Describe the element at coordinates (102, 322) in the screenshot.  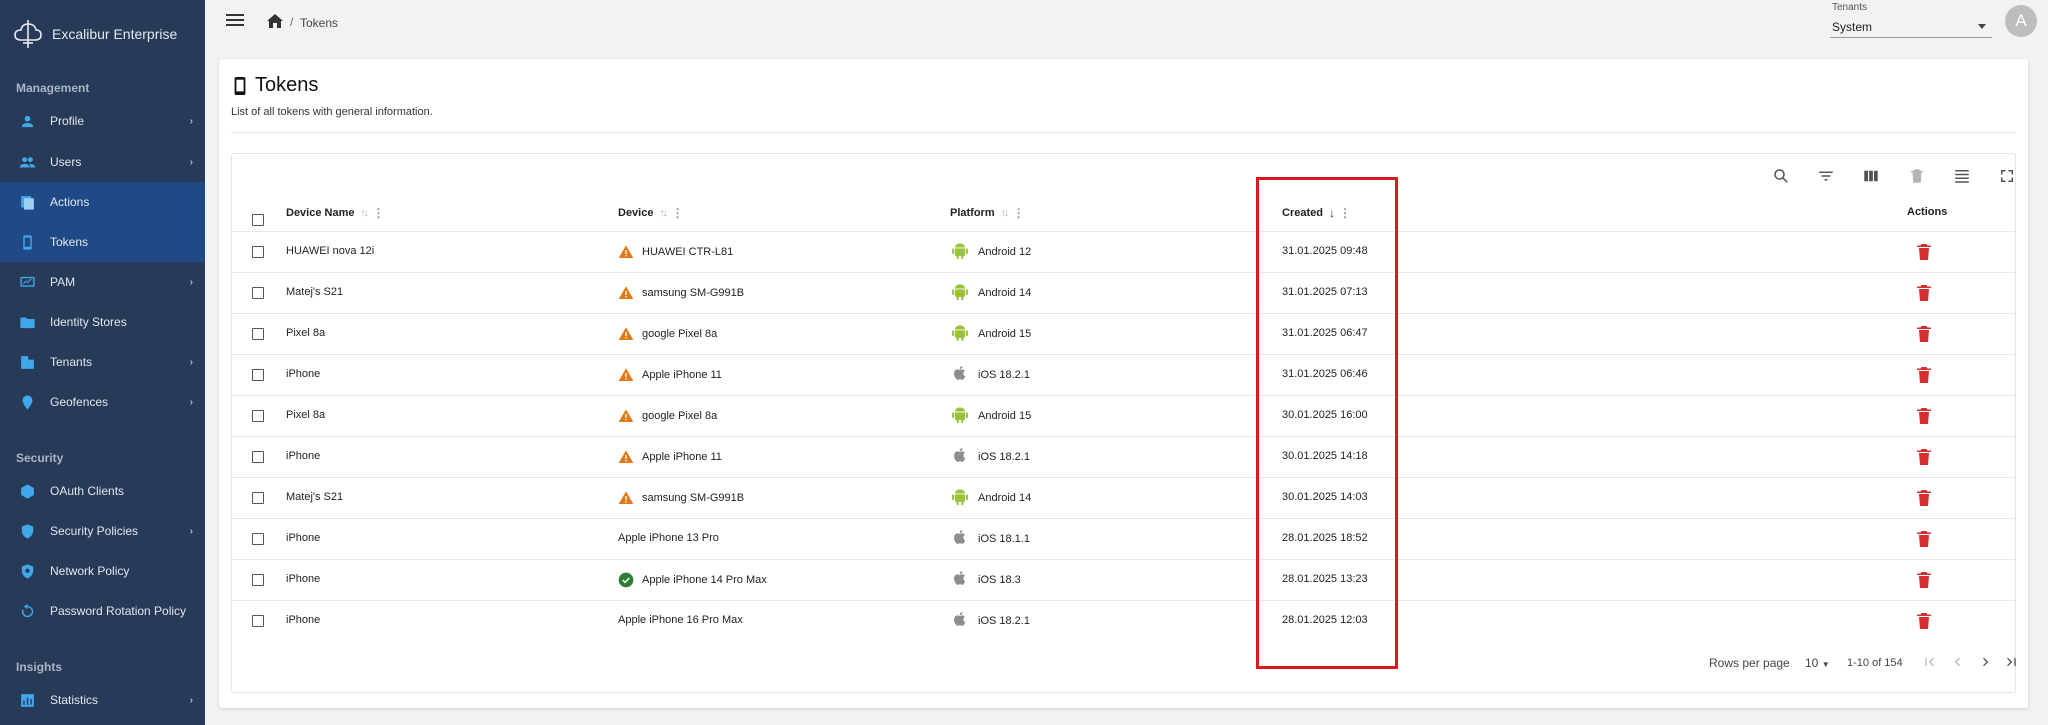
I see `sidebar-item-identity-stores: Identity Stores` at that location.